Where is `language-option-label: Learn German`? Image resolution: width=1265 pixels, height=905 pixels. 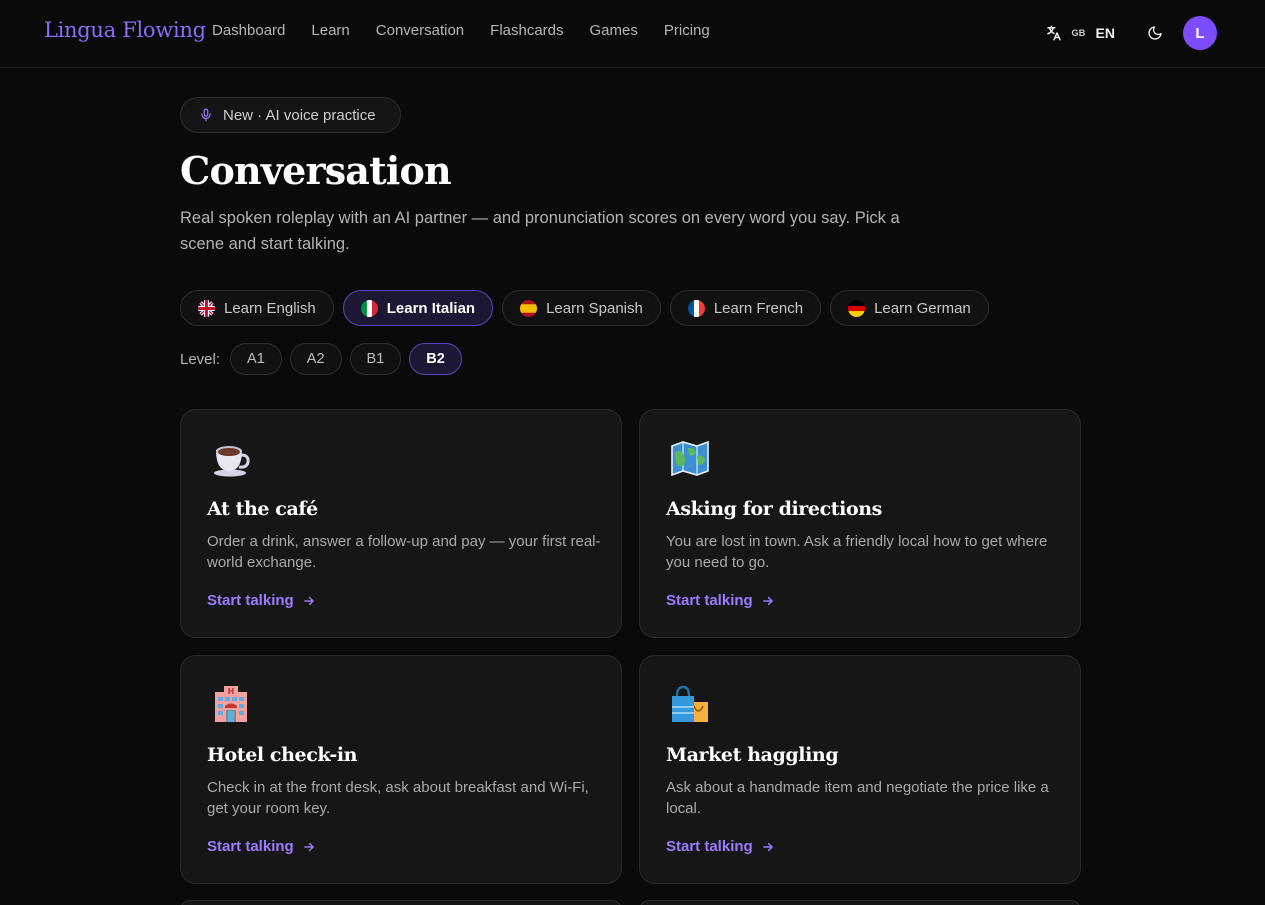 language-option-label: Learn German is located at coordinates (922, 308).